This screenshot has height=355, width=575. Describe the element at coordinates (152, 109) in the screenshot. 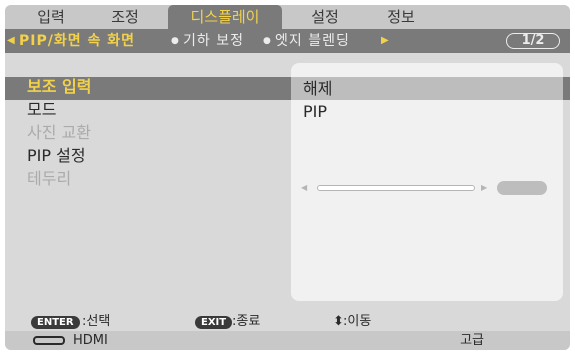

I see `menu-item-mode: 모드` at that location.